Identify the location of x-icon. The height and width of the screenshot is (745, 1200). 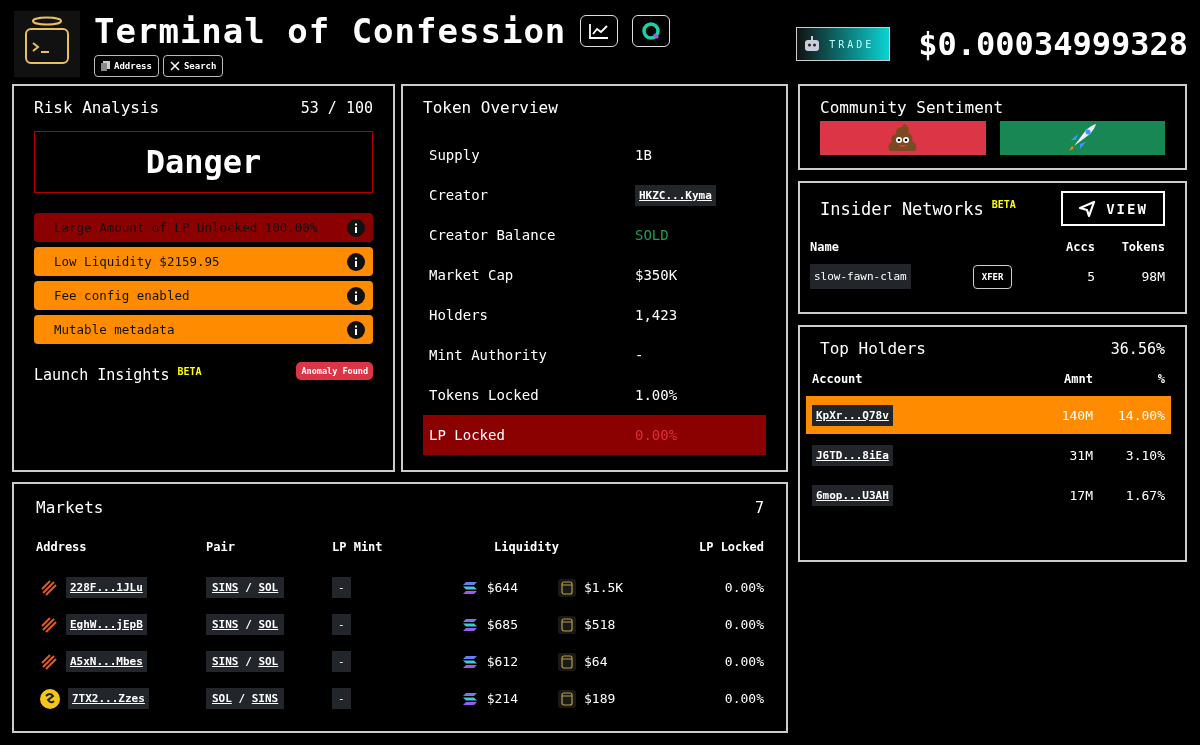
(174, 66).